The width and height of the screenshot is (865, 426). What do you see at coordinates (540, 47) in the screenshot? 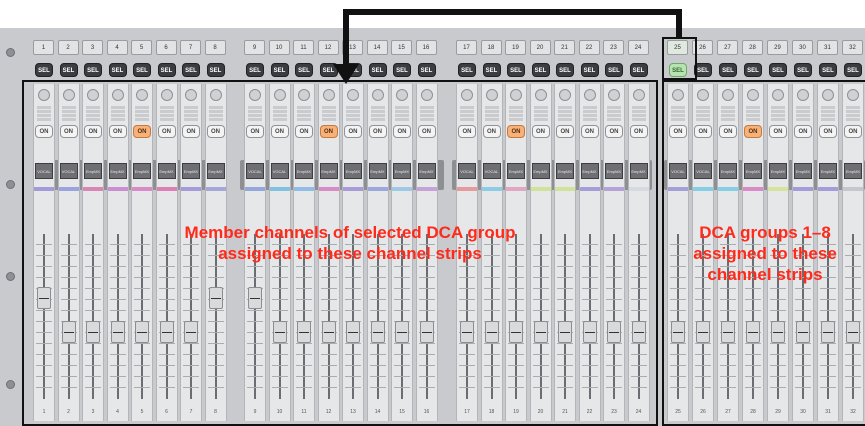
I see `strip-number: 20` at bounding box center [540, 47].